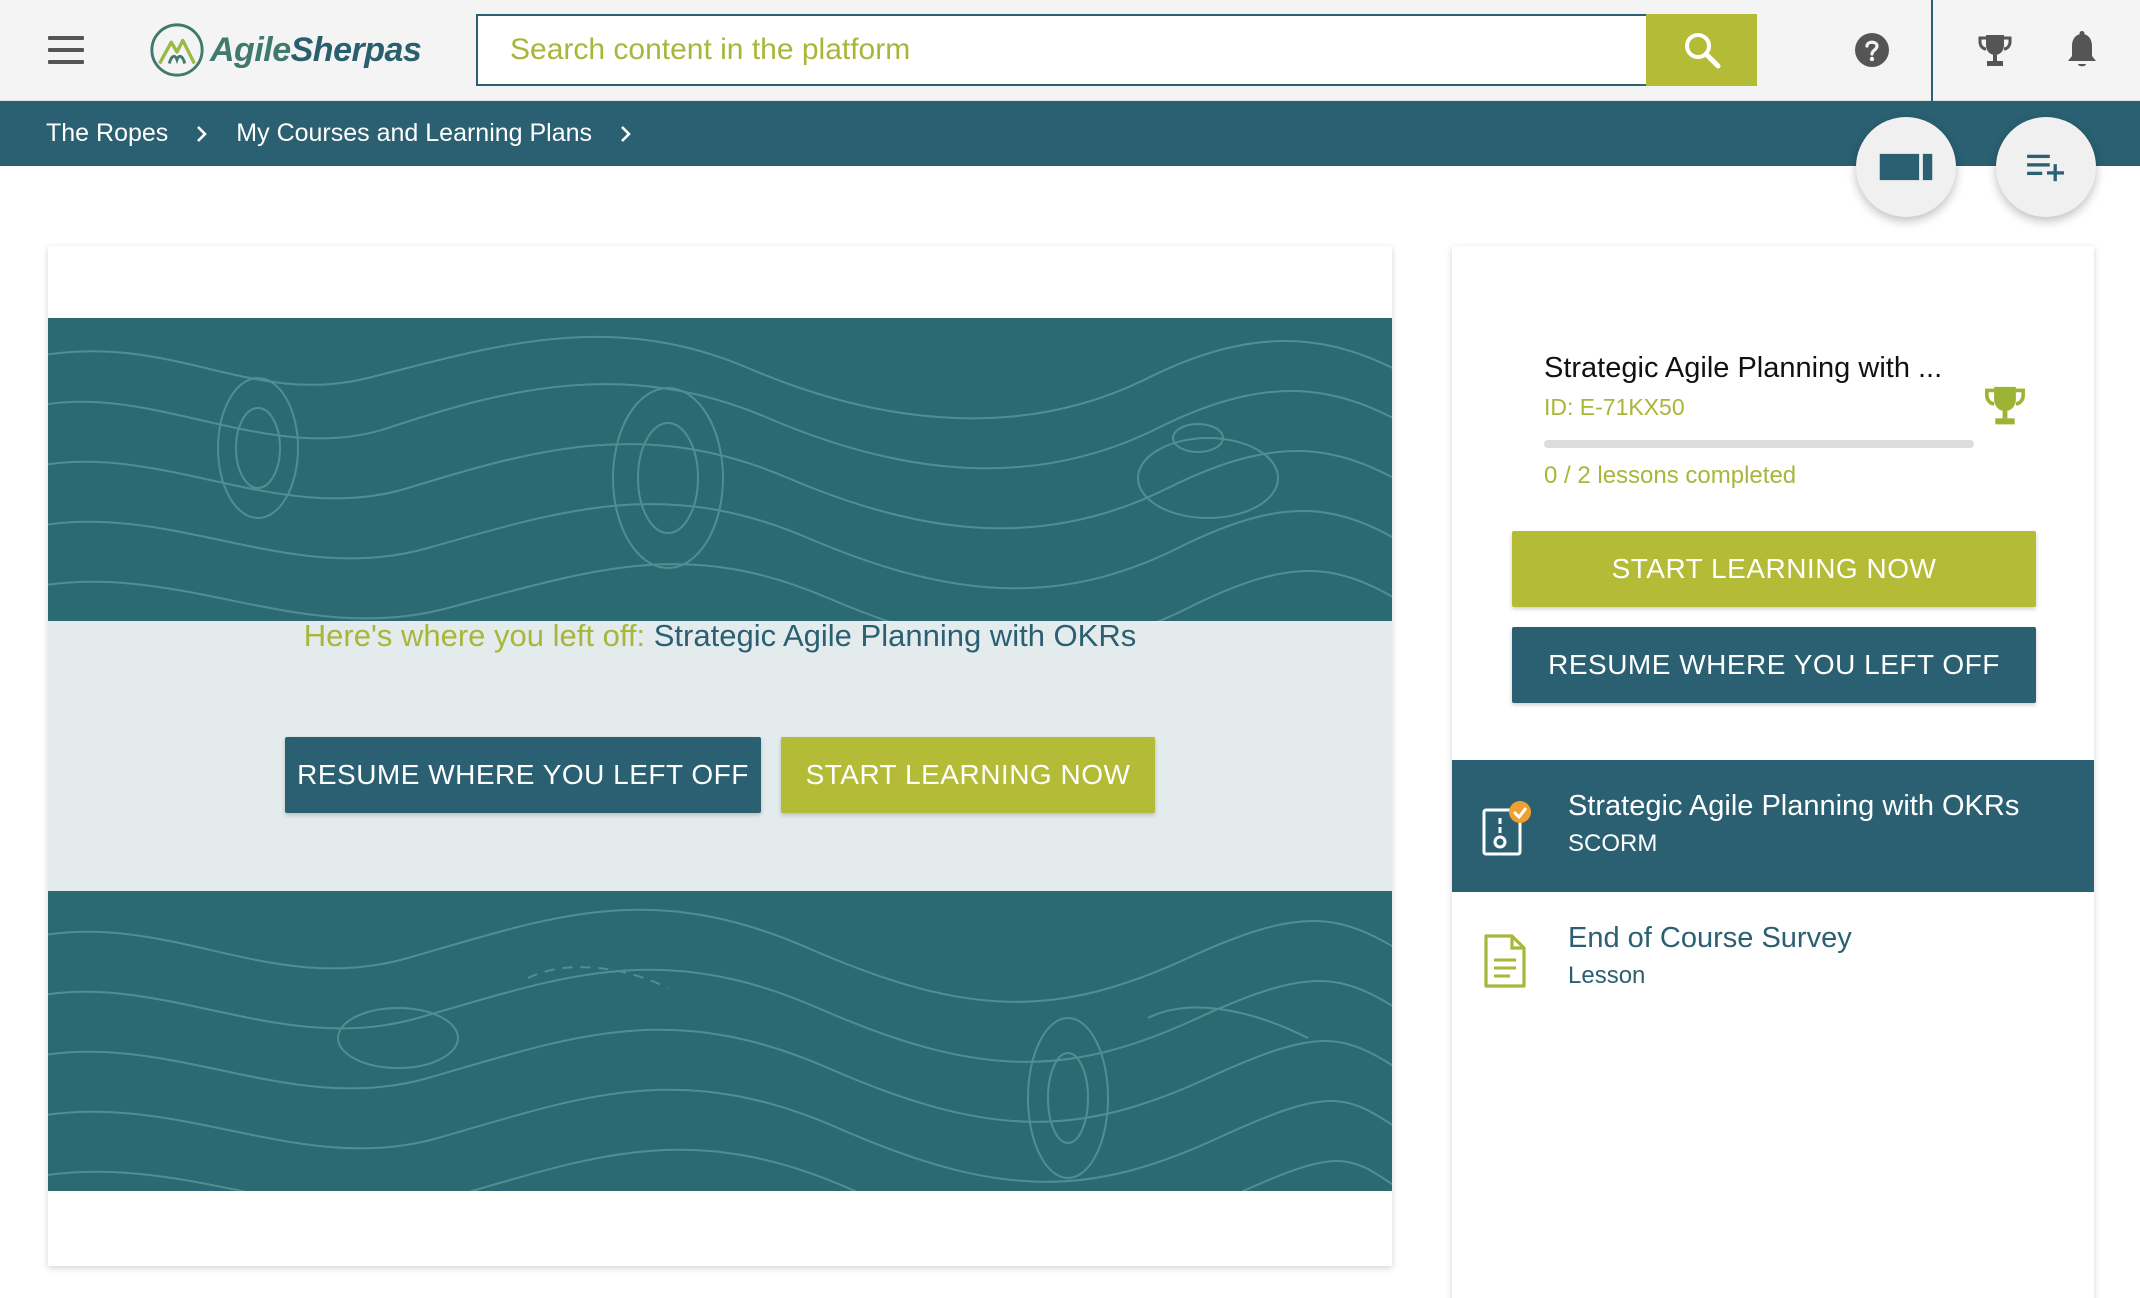 The width and height of the screenshot is (2140, 1298). I want to click on side-start-learning-button: START LEARNING NOW, so click(1774, 569).